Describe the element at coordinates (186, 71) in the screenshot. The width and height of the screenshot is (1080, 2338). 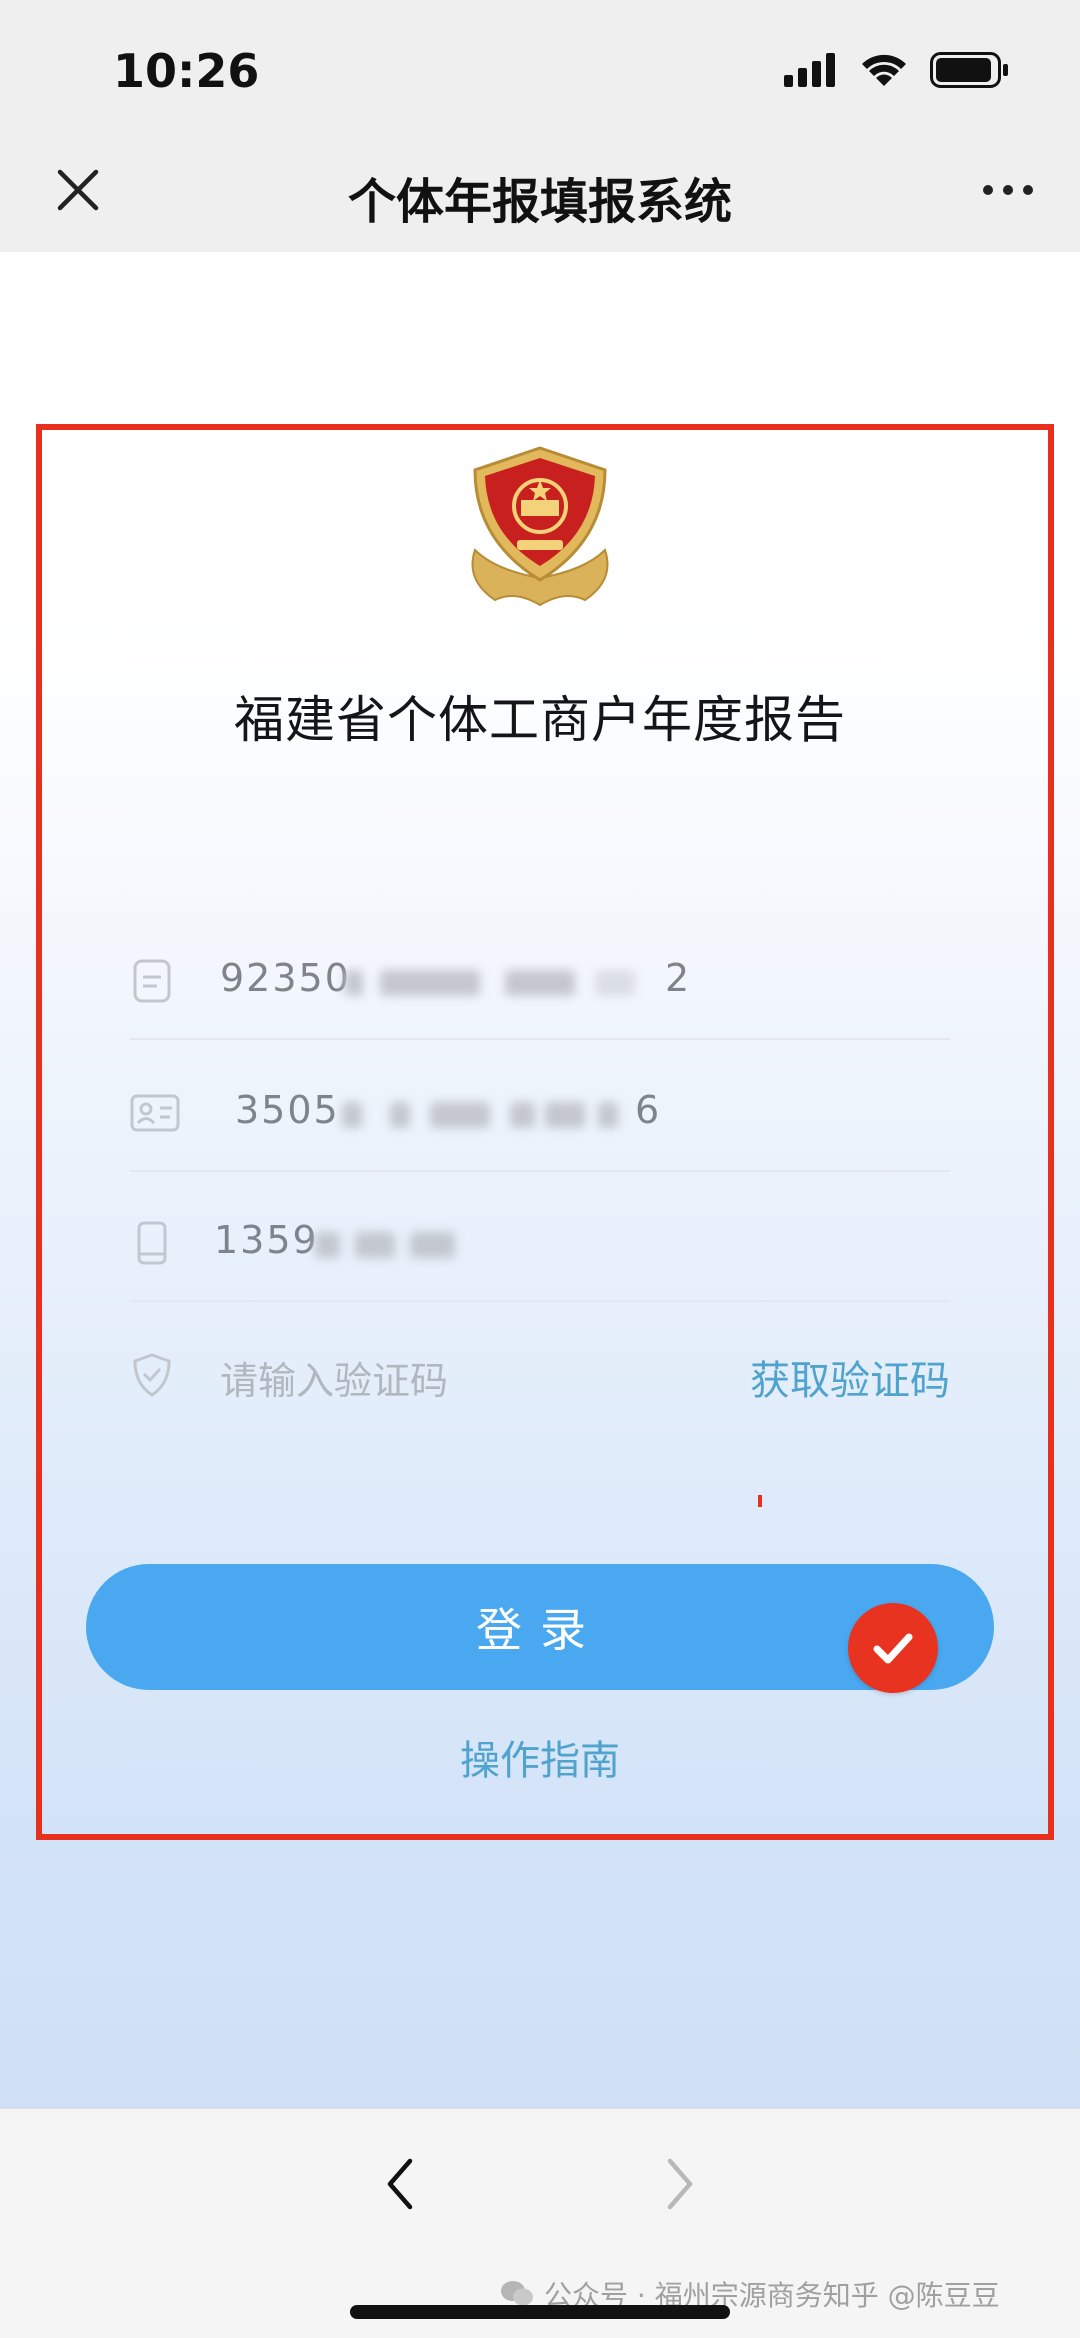
I see `status-time: 10:26` at that location.